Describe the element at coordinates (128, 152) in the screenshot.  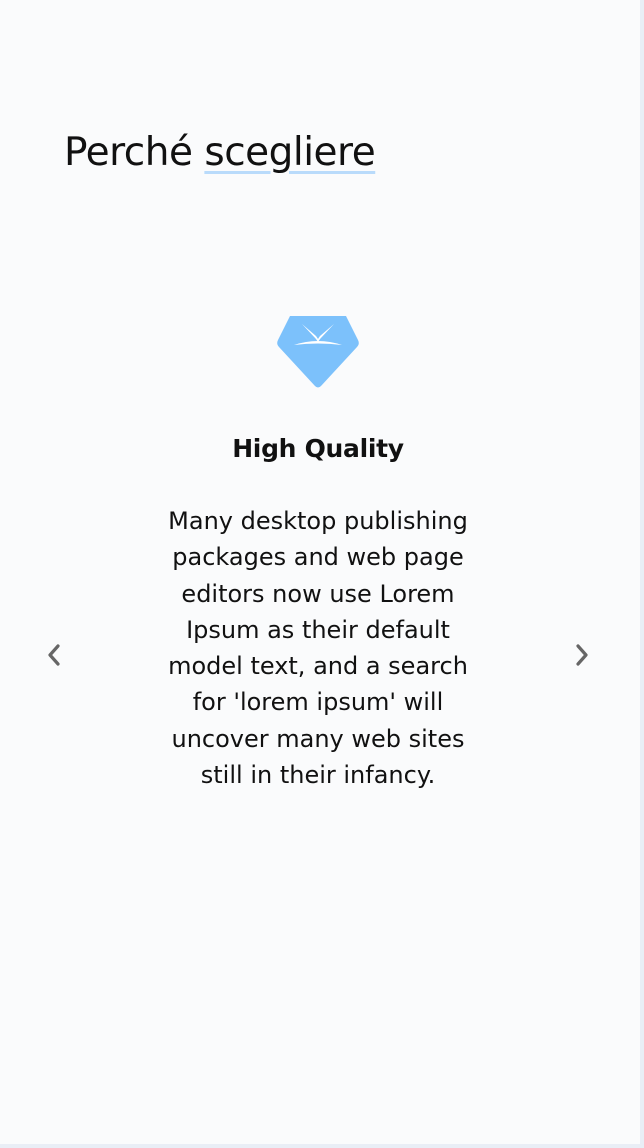
I see `section-title-prefix: Perché` at that location.